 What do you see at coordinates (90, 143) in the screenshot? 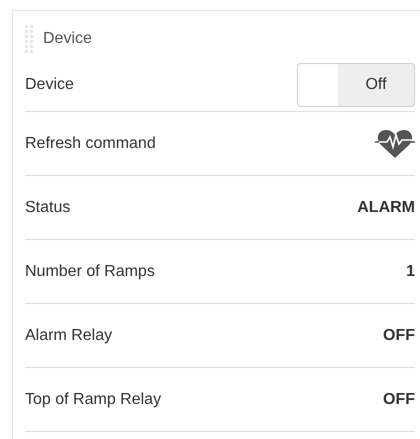
I see `row-label: Refresh command` at bounding box center [90, 143].